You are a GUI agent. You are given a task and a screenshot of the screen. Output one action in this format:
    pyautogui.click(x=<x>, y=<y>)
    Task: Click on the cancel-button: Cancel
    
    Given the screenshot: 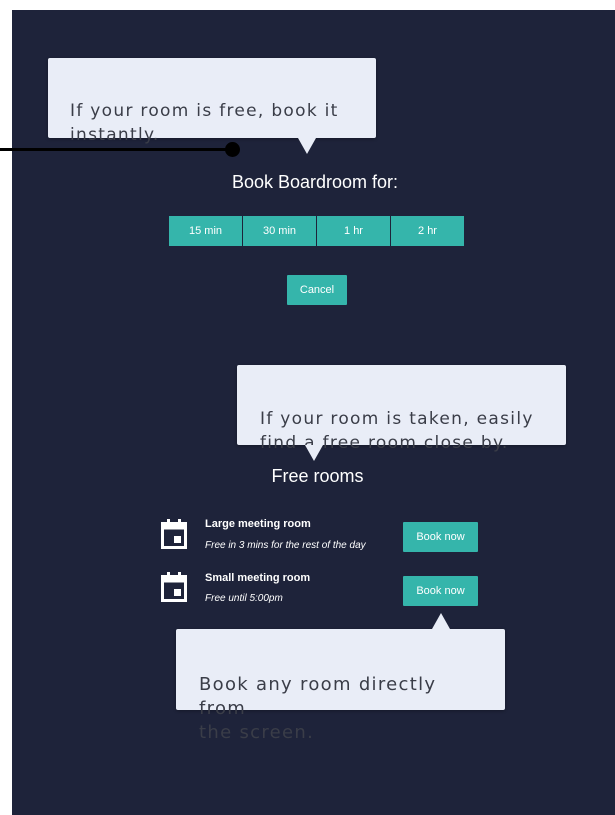 What is the action you would take?
    pyautogui.click(x=317, y=290)
    